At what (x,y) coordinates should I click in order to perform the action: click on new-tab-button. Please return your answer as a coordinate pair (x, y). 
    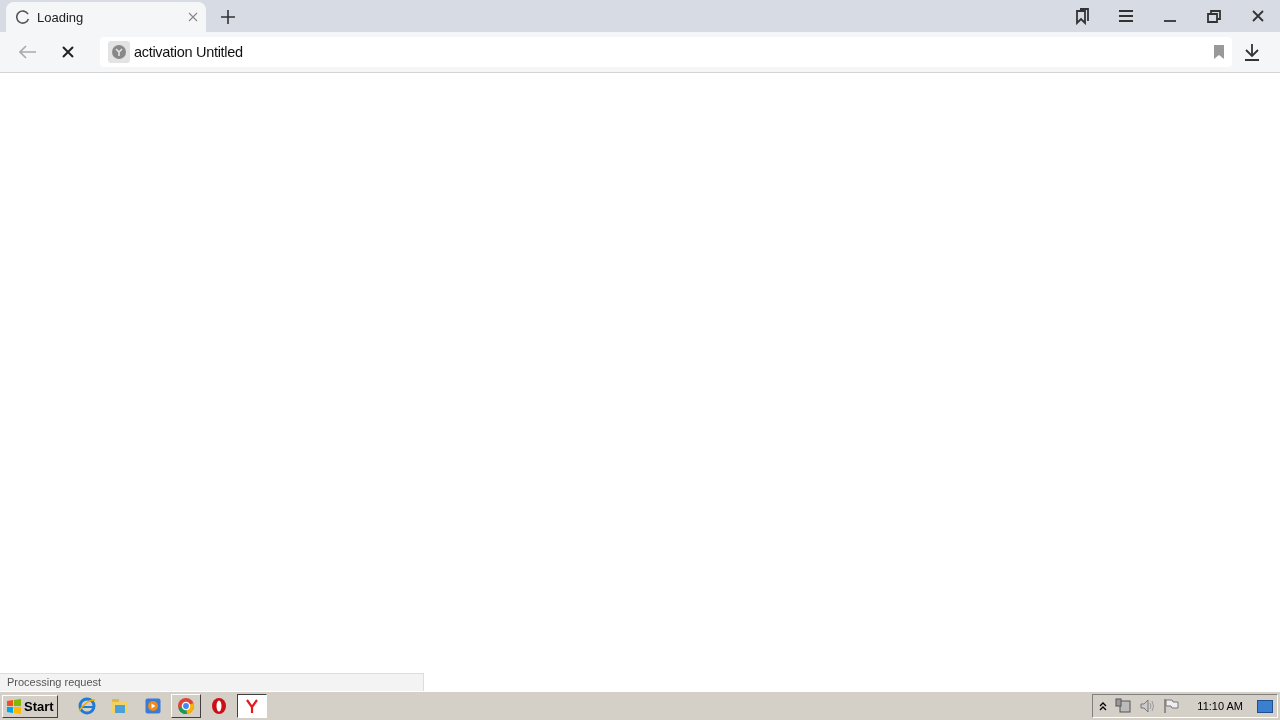
    Looking at the image, I should click on (228, 17).